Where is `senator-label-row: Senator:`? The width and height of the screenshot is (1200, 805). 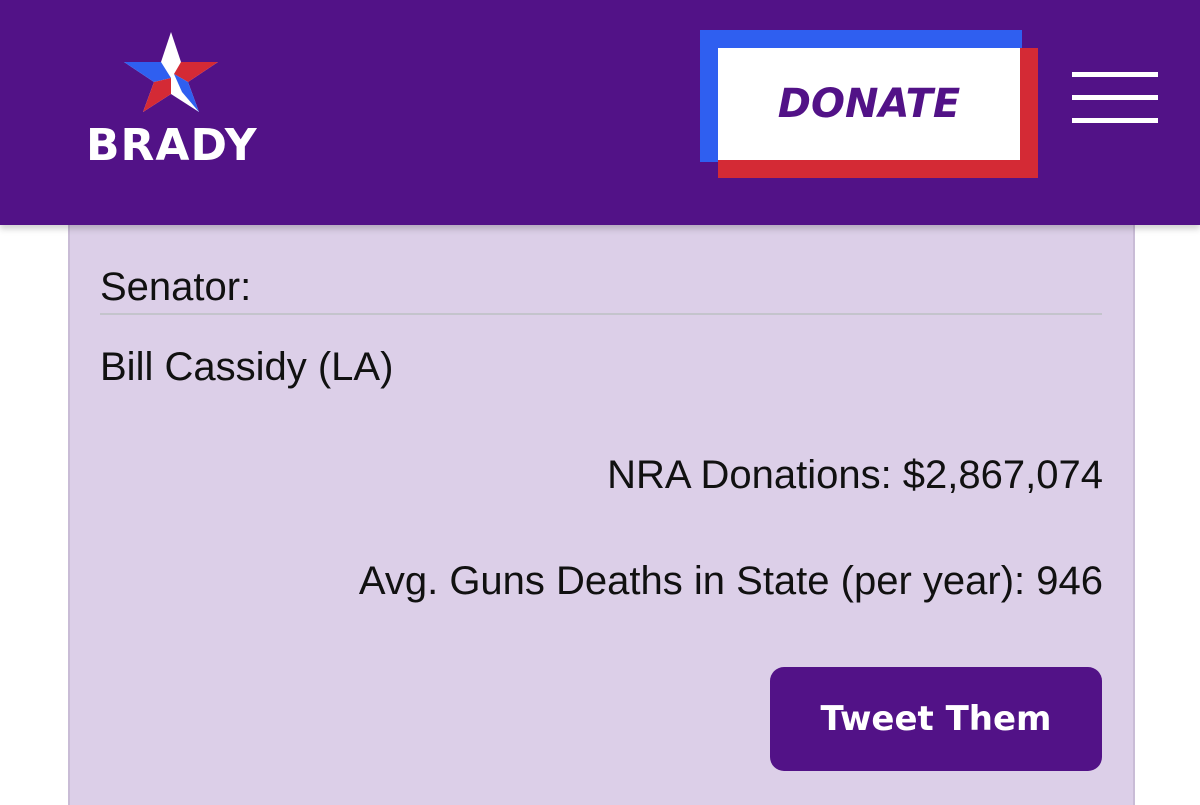
senator-label-row: Senator: is located at coordinates (601, 289).